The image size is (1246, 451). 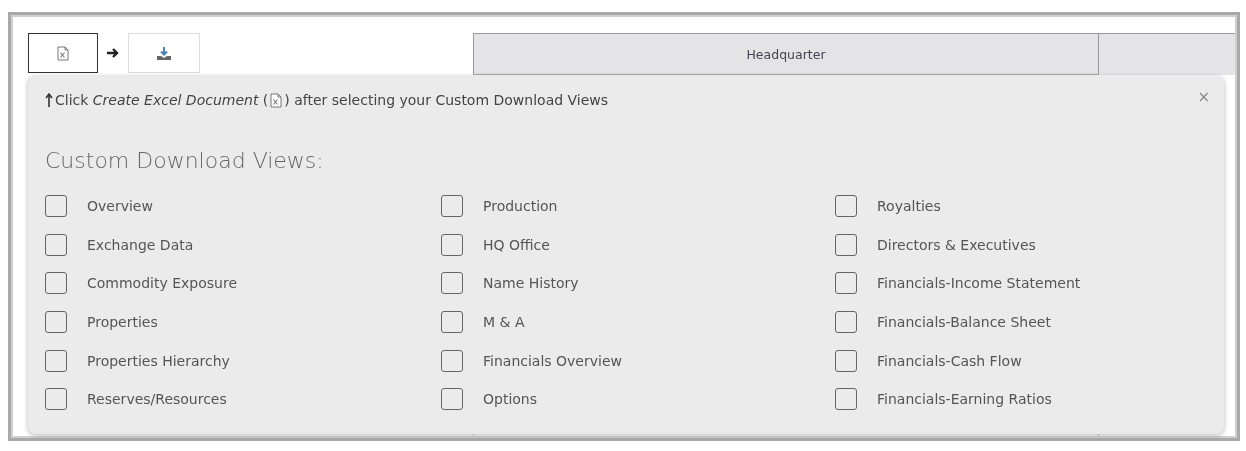 What do you see at coordinates (49, 100) in the screenshot?
I see `arrow-up-icon` at bounding box center [49, 100].